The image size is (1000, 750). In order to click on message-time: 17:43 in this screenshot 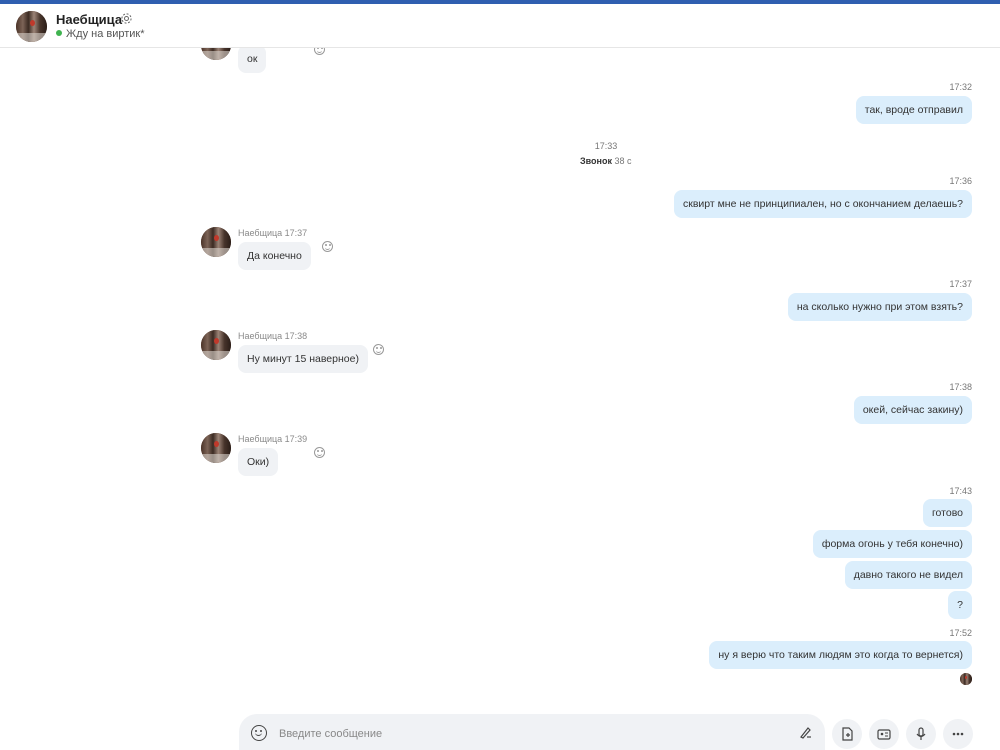, I will do `click(960, 491)`.